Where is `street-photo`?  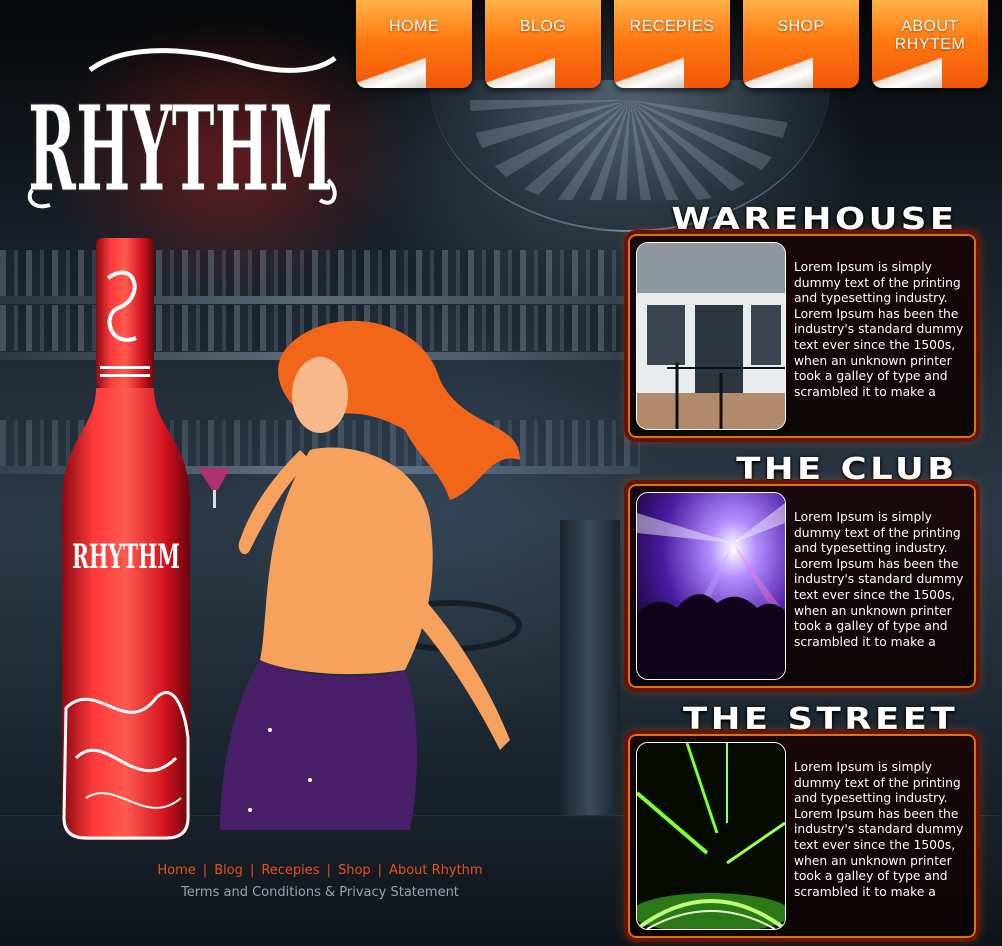 street-photo is located at coordinates (711, 836).